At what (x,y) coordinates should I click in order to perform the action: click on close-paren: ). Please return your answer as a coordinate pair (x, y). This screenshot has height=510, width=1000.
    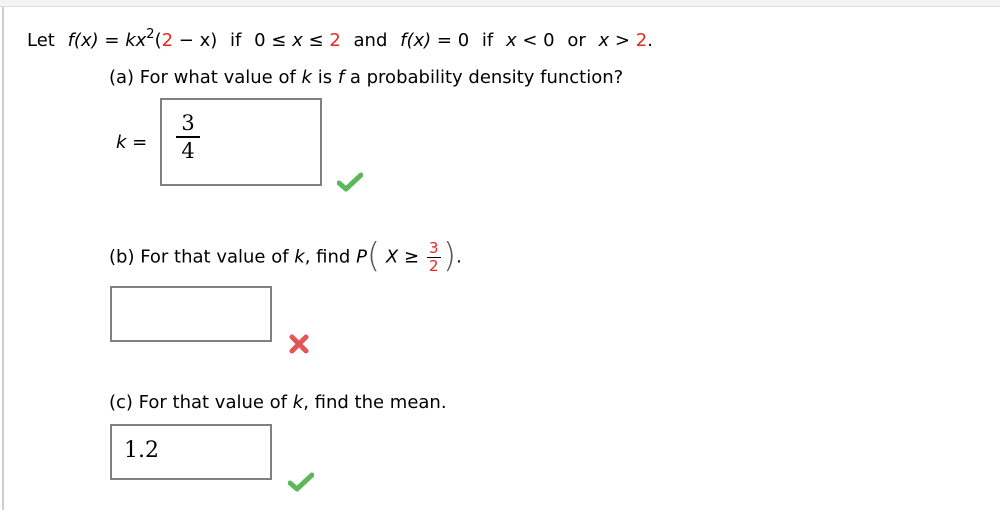
    Looking at the image, I should click on (449, 255).